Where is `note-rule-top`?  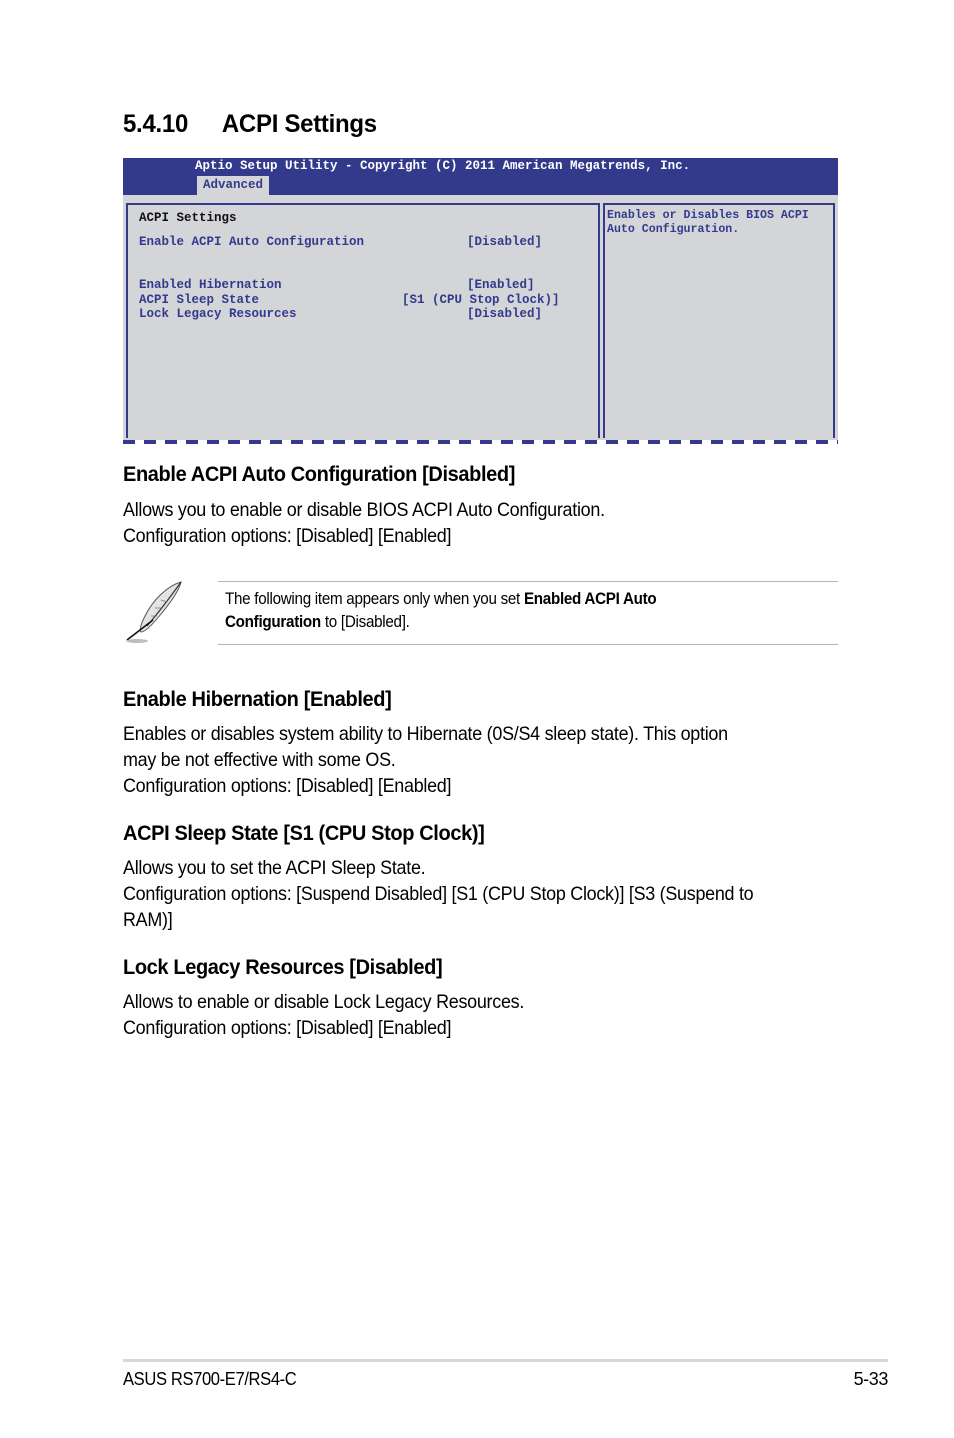
note-rule-top is located at coordinates (528, 581).